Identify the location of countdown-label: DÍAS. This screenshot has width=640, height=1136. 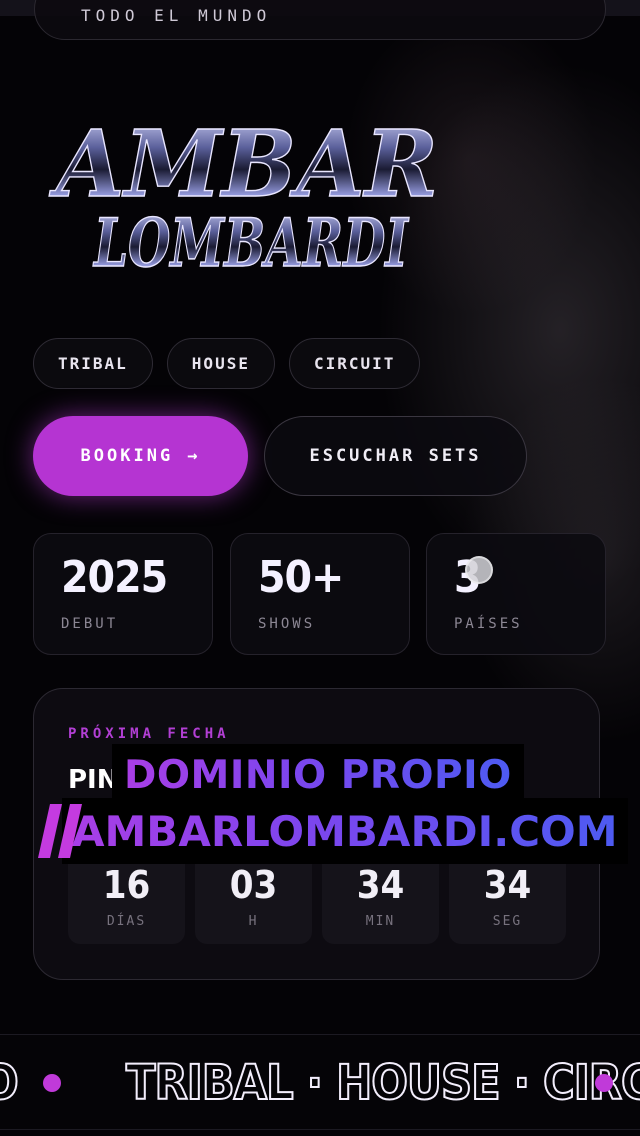
(126, 921).